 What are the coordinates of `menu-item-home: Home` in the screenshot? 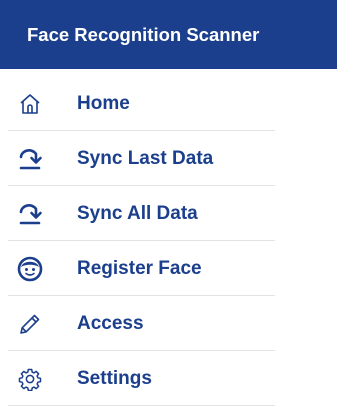 It's located at (168, 103).